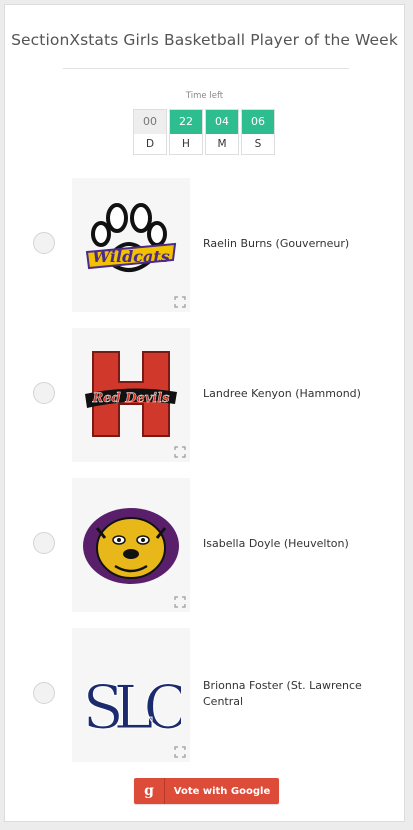 This screenshot has height=830, width=413. What do you see at coordinates (149, 791) in the screenshot?
I see `google-g-icon: g` at bounding box center [149, 791].